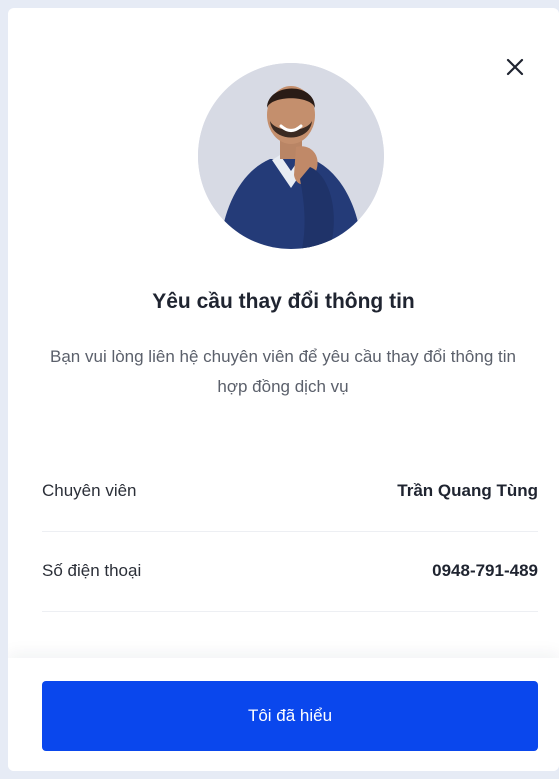 This screenshot has height=779, width=559. I want to click on specialist-name: Trần Quang Tùng, so click(467, 490).